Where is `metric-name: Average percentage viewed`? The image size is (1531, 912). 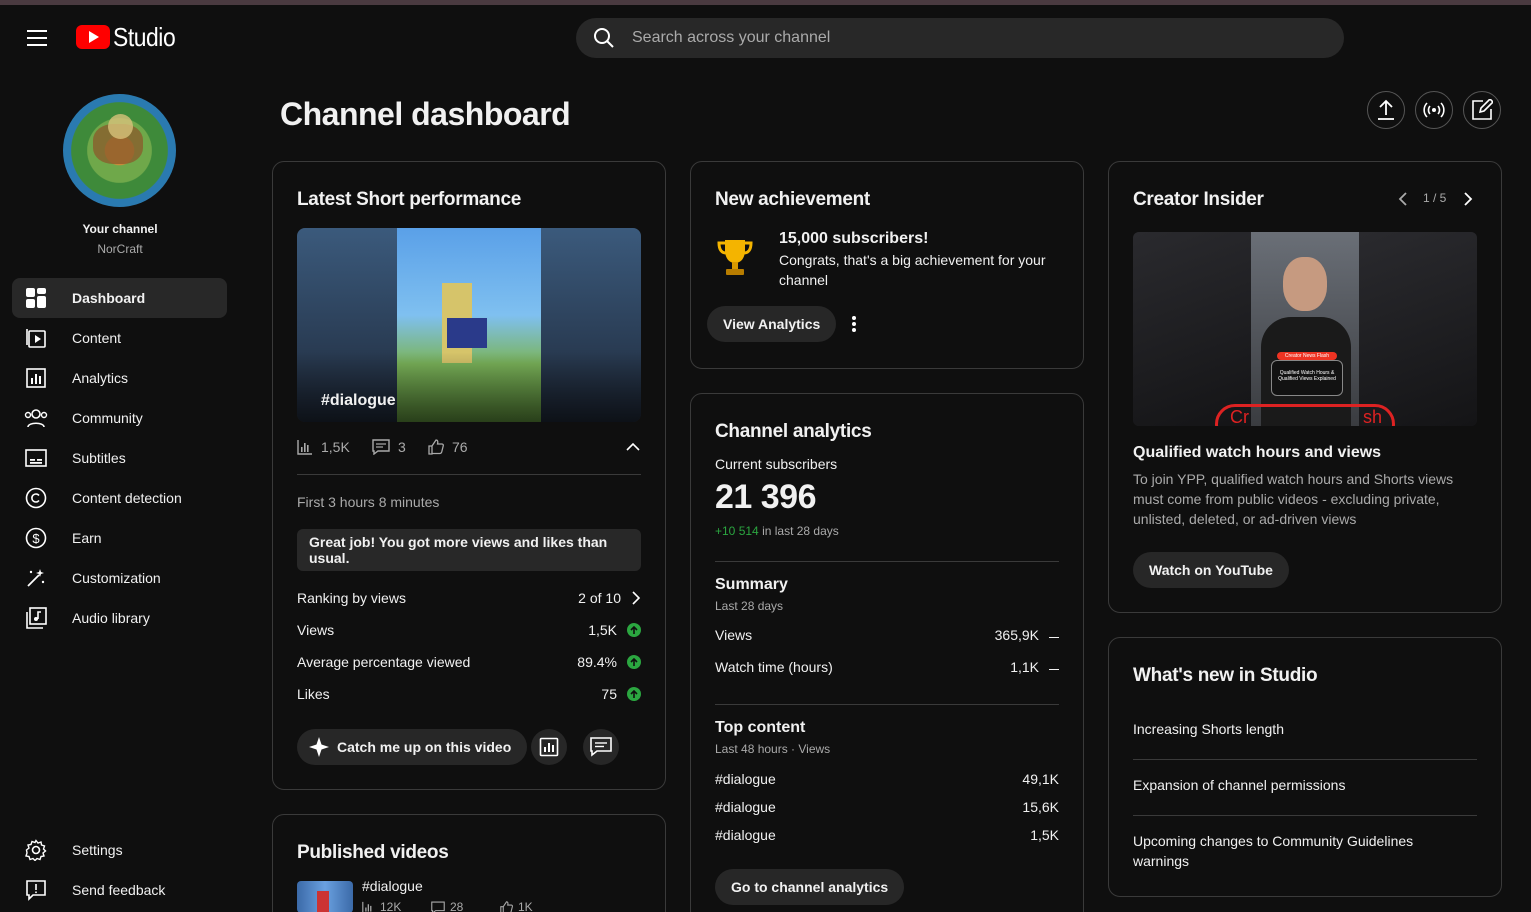 metric-name: Average percentage viewed is located at coordinates (384, 662).